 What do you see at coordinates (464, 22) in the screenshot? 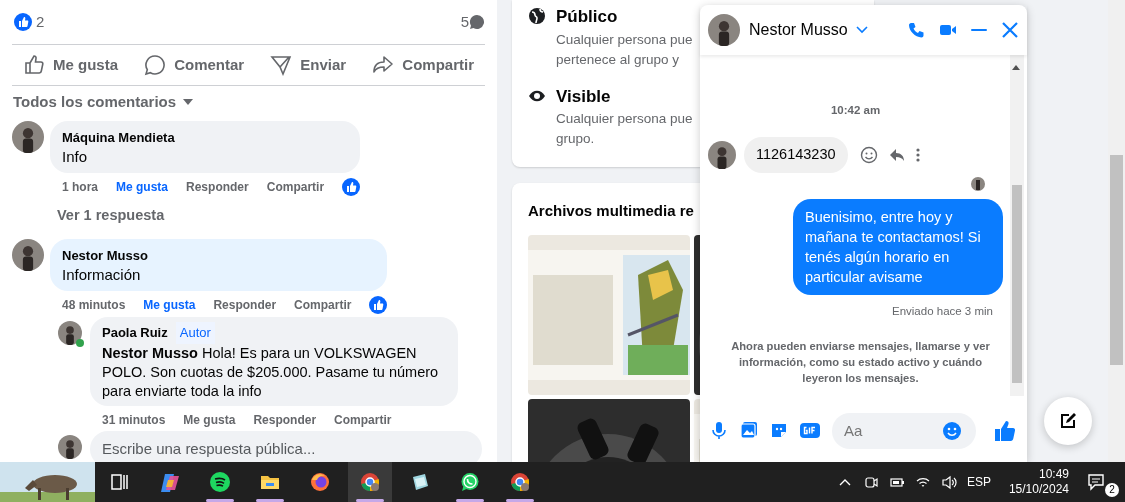
I see `comment-count: 5` at bounding box center [464, 22].